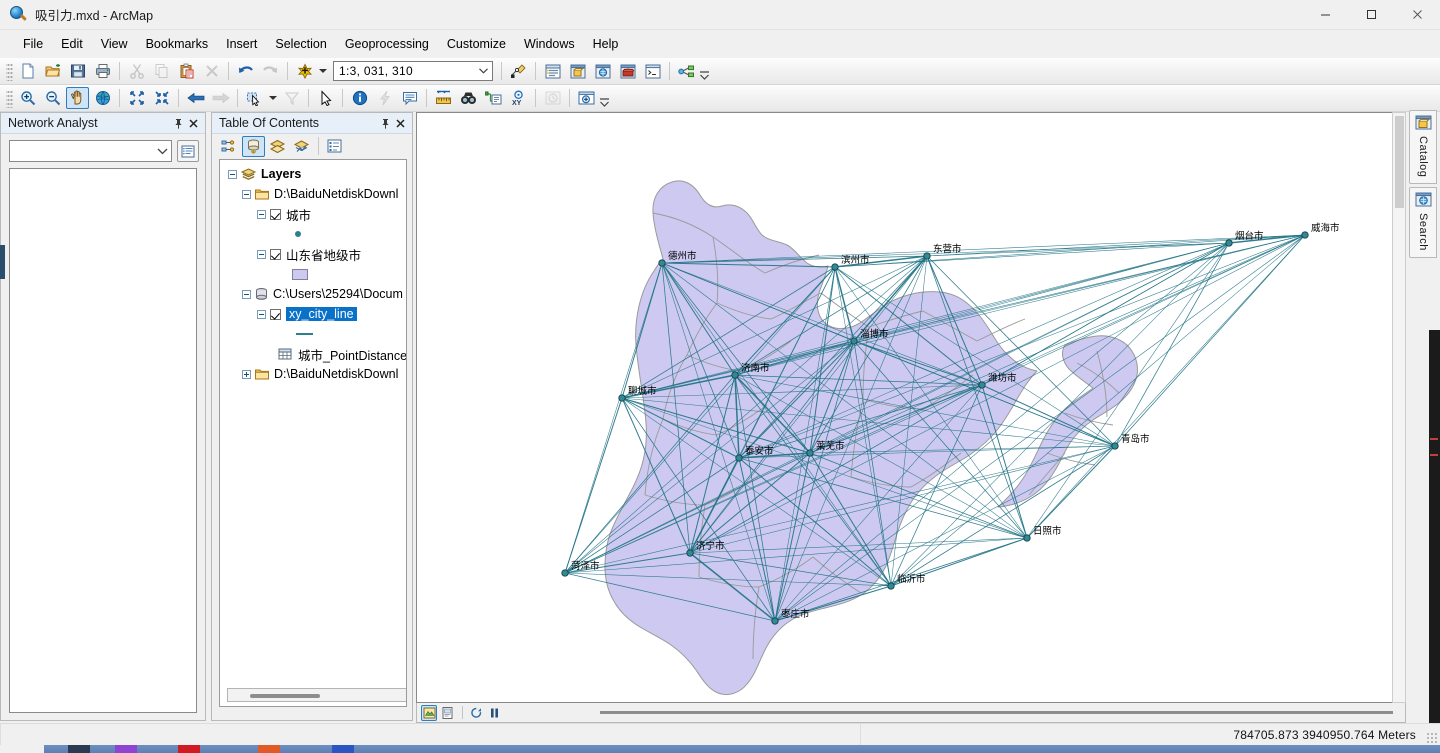 Image resolution: width=1440 pixels, height=753 pixels. Describe the element at coordinates (27, 71) in the screenshot. I see `new-document-icon` at that location.